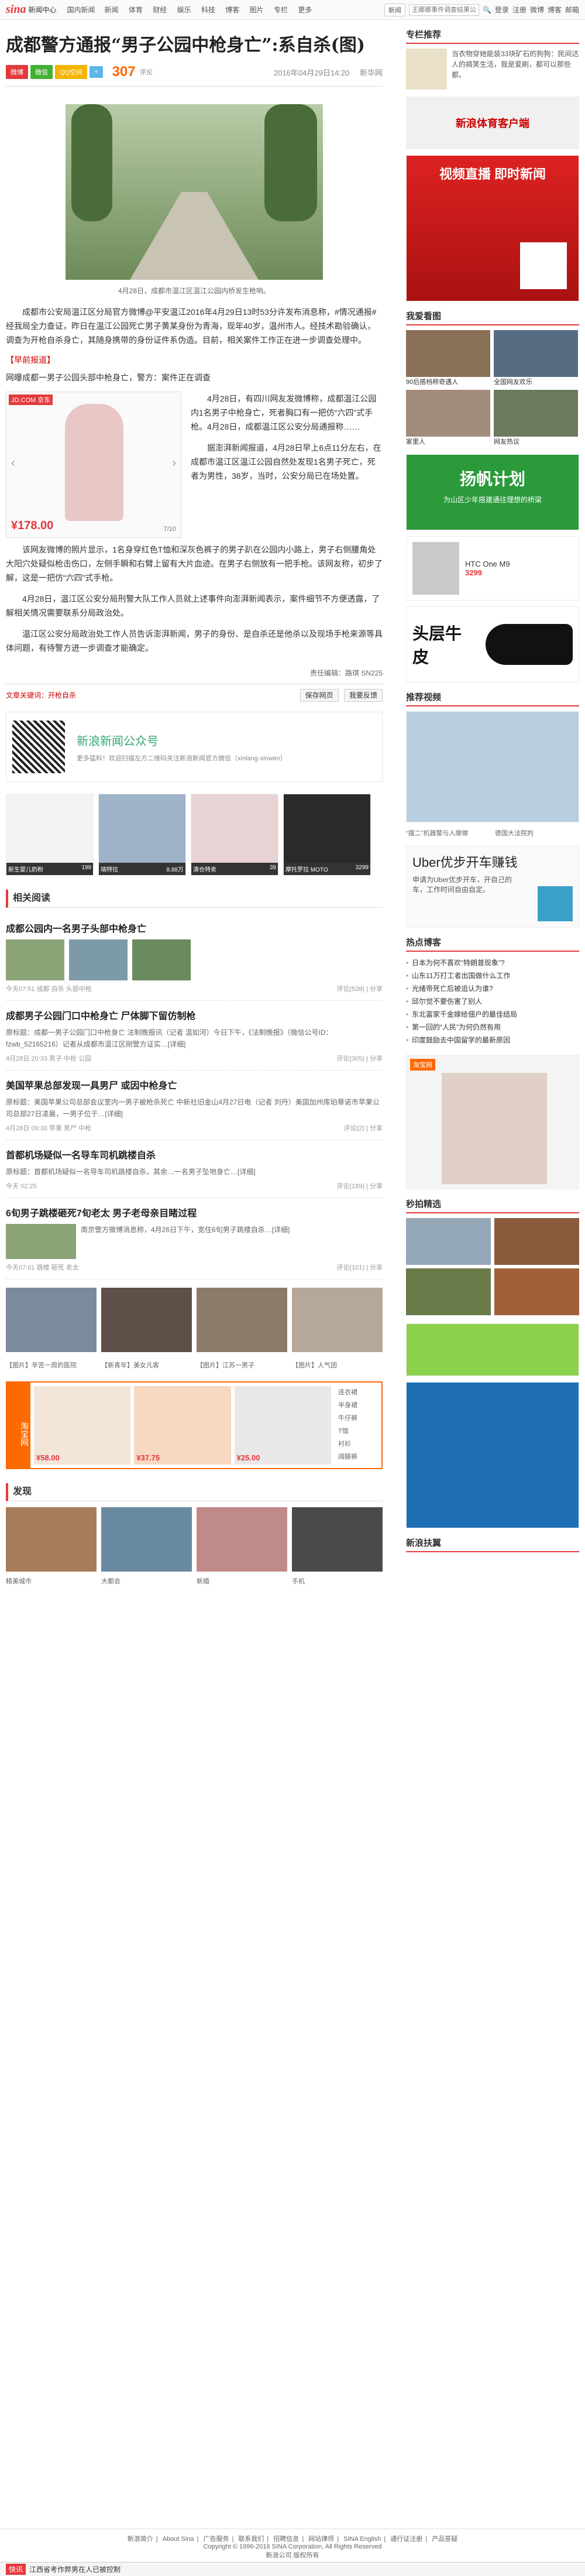 The width and height of the screenshot is (585, 2576). I want to click on viewed-item: 网友热议, so click(536, 418).